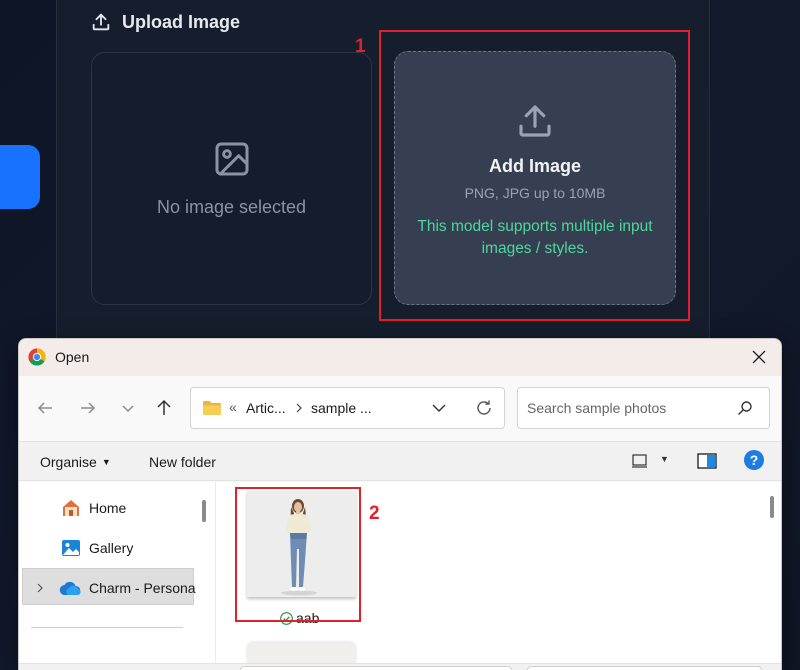  Describe the element at coordinates (745, 408) in the screenshot. I see `search-icon` at that location.